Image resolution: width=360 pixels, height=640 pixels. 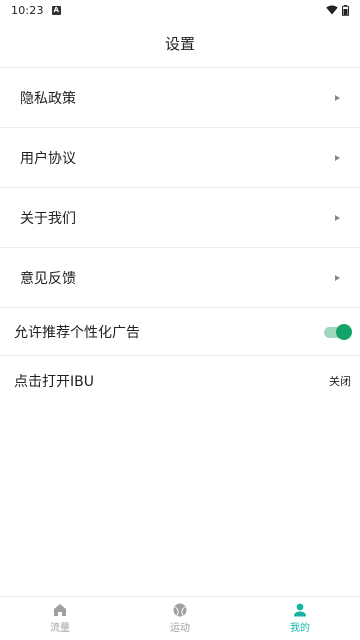 What do you see at coordinates (180, 332) in the screenshot?
I see `personalized-ads-row: 允许推荐个性化广告` at bounding box center [180, 332].